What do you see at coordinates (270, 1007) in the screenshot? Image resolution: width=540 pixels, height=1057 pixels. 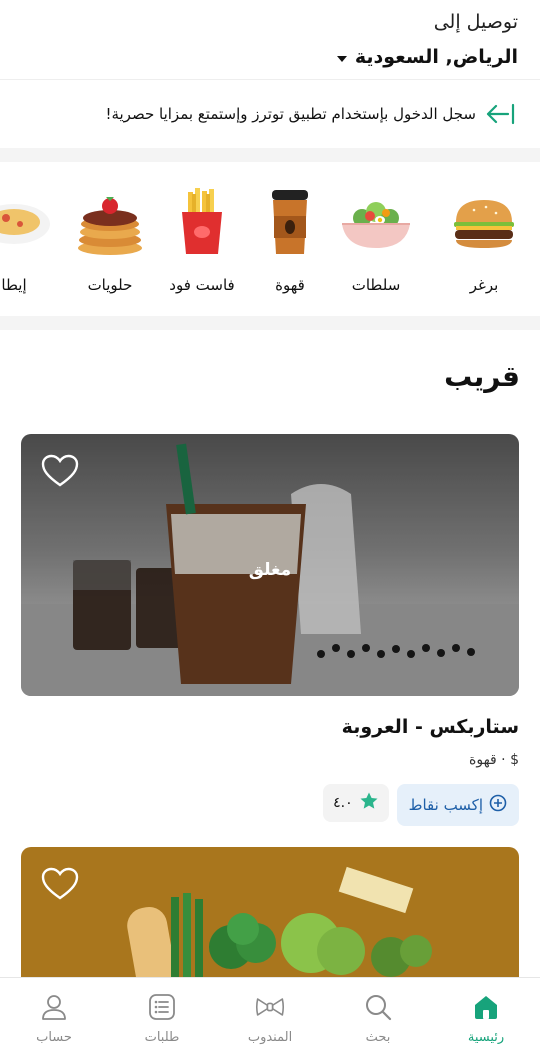 I see `bowtie-icon` at bounding box center [270, 1007].